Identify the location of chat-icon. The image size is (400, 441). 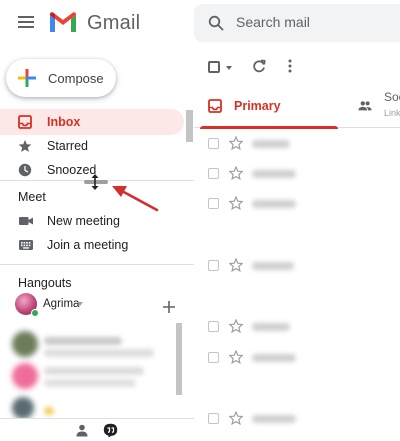
(110, 430).